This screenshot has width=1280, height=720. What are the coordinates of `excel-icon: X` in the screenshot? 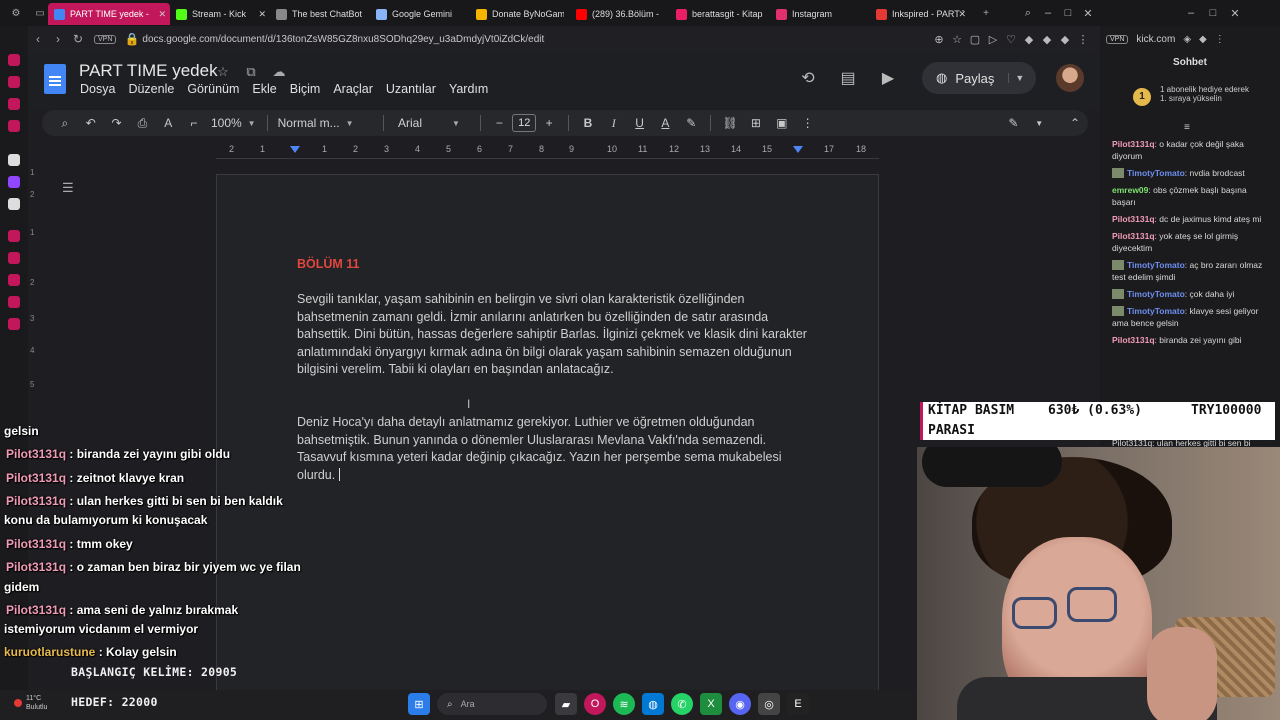 It's located at (711, 704).